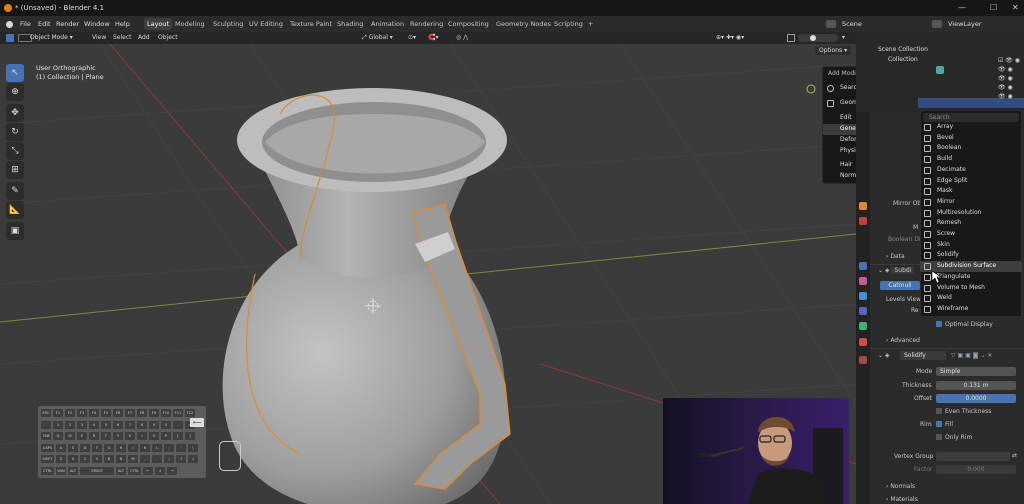 Image resolution: width=1024 pixels, height=504 pixels. I want to click on shading-dropdown-icon: ▾, so click(843, 38).